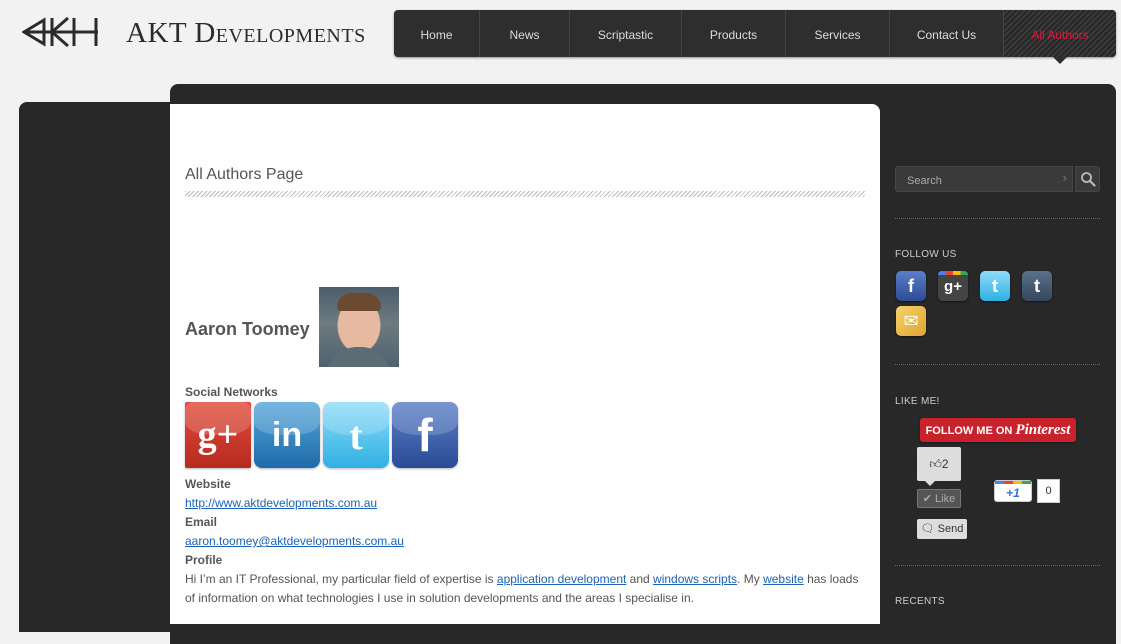 The width and height of the screenshot is (1121, 644). I want to click on application-development-link: application development, so click(561, 579).